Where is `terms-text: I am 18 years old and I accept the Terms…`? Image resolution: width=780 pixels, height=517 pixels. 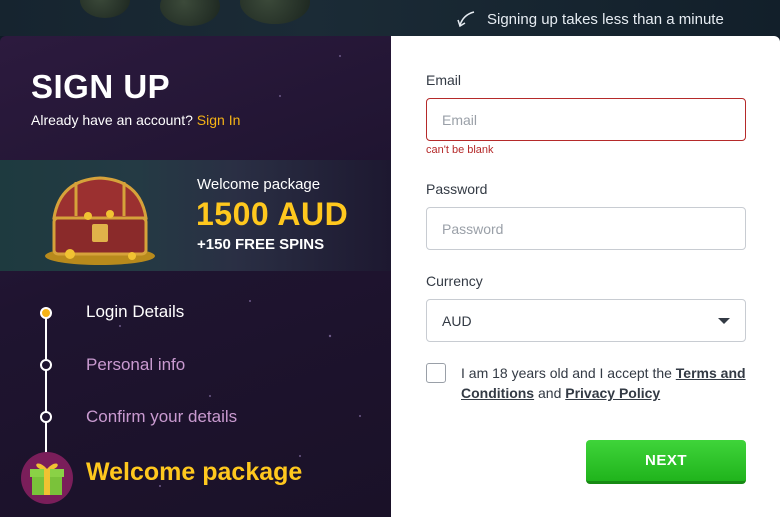
terms-text: I am 18 years old and I accept the Terms… is located at coordinates (606, 383).